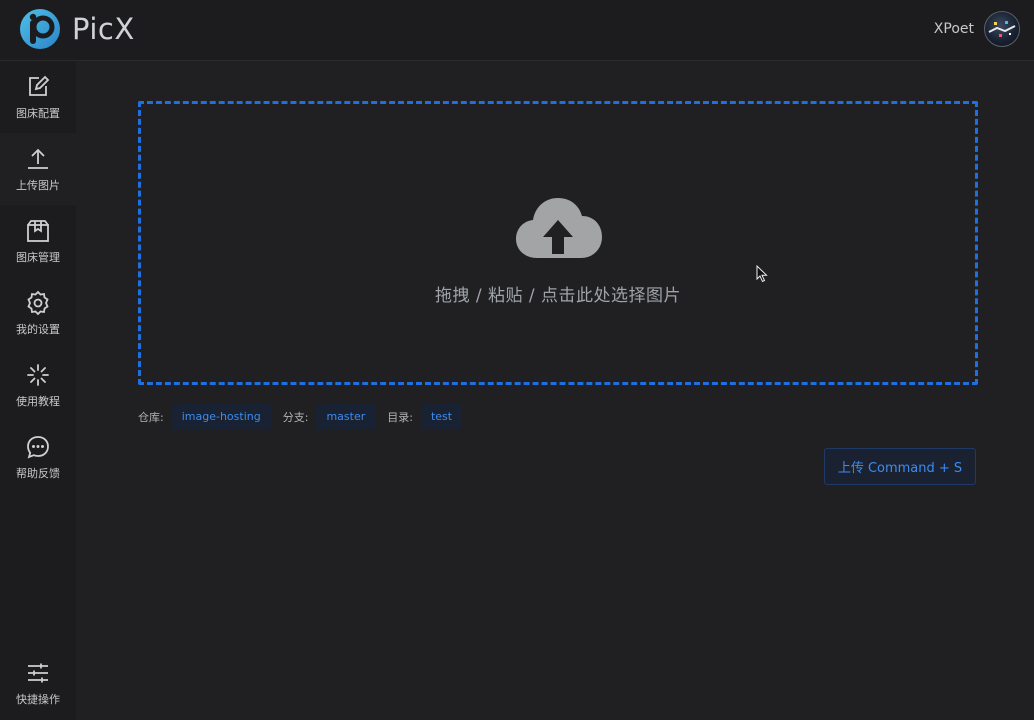 This screenshot has width=1034, height=720. I want to click on repo-tag: image-hosting, so click(221, 417).